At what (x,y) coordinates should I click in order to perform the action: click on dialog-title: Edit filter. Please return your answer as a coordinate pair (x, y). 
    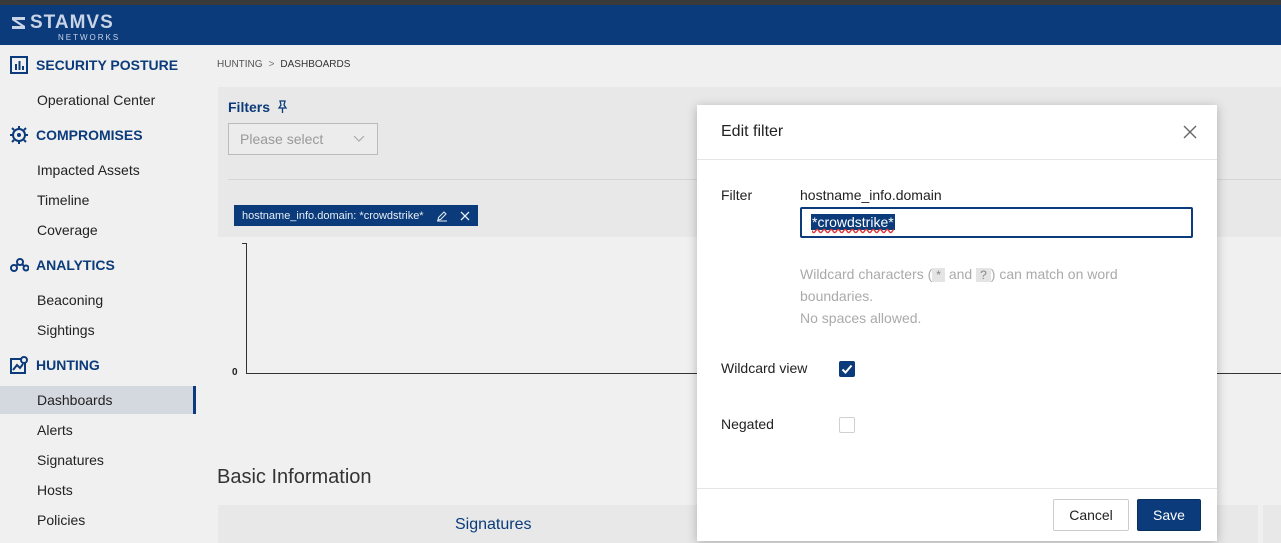
    Looking at the image, I should click on (752, 131).